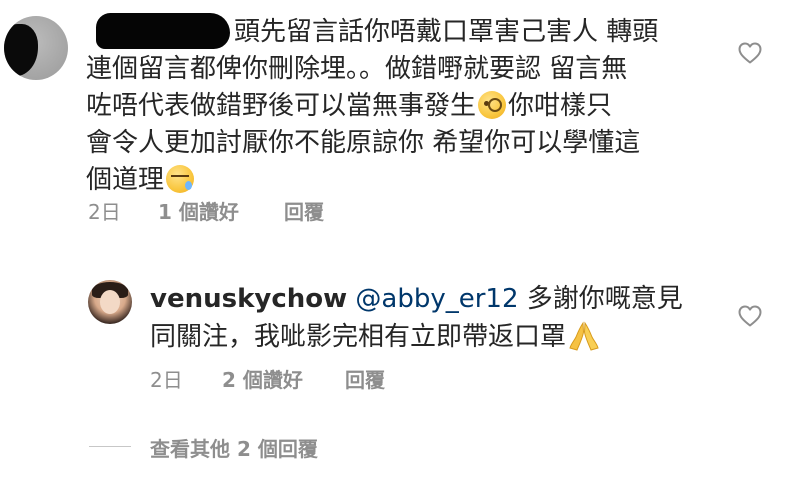 The image size is (806, 481). Describe the element at coordinates (110, 446) in the screenshot. I see `view-replies-divider` at that location.